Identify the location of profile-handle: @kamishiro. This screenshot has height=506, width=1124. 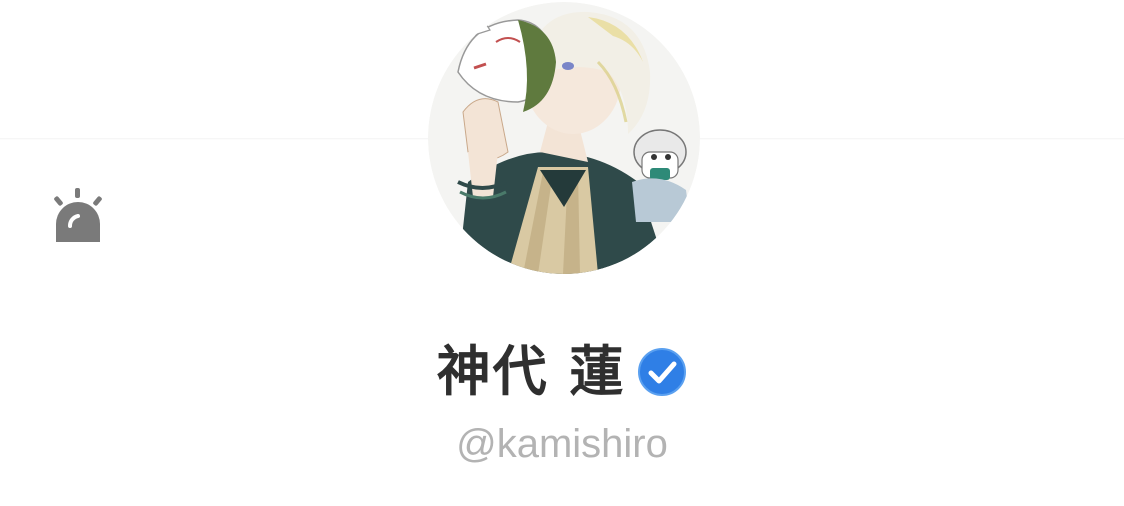
(562, 444).